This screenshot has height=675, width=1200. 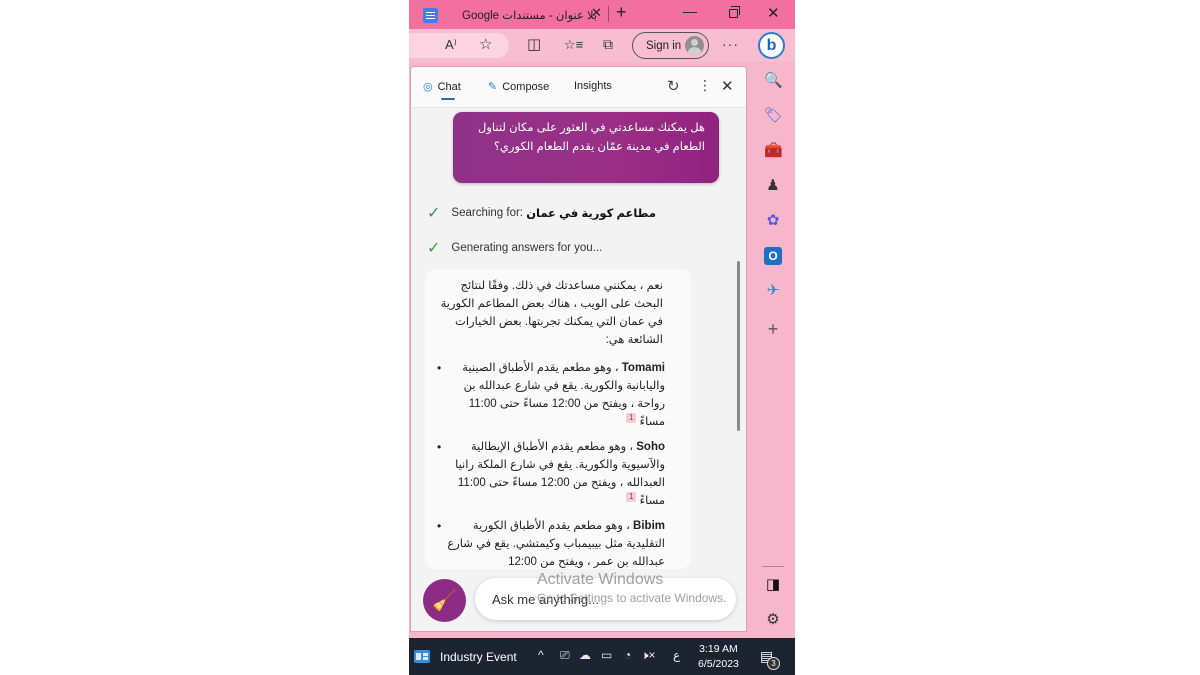 I want to click on status-searching: ✓ Searching for: مطاعم كورية في عمان, so click(x=541, y=213).